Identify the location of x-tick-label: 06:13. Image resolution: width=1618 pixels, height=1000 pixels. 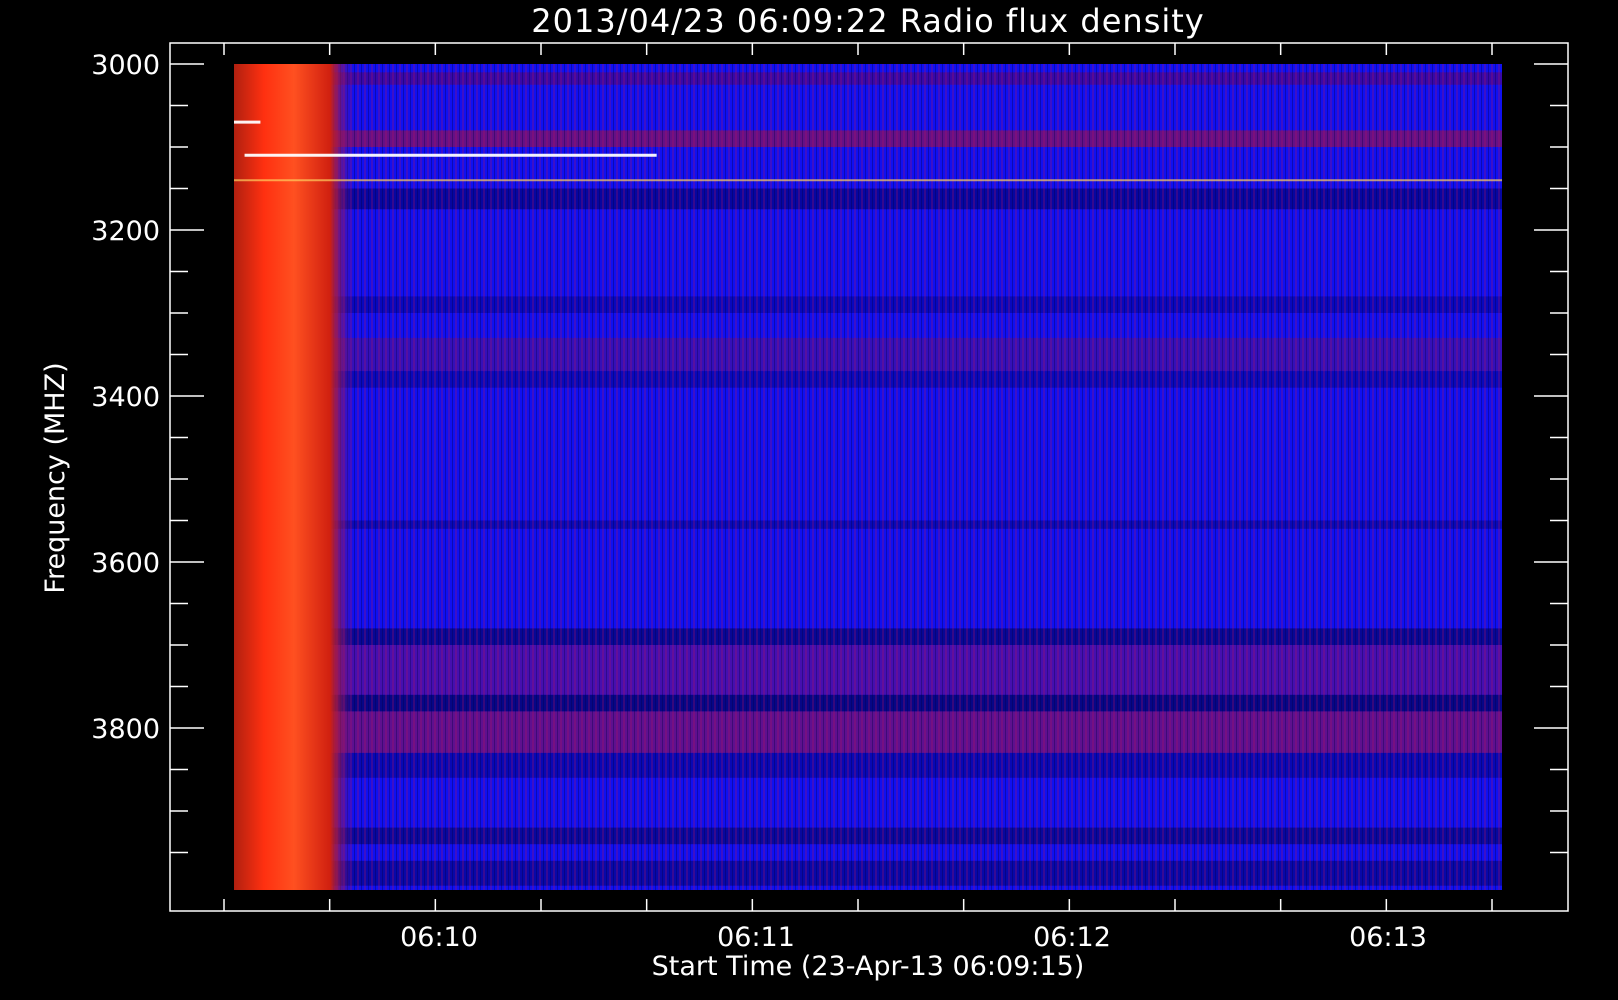
(1388, 937).